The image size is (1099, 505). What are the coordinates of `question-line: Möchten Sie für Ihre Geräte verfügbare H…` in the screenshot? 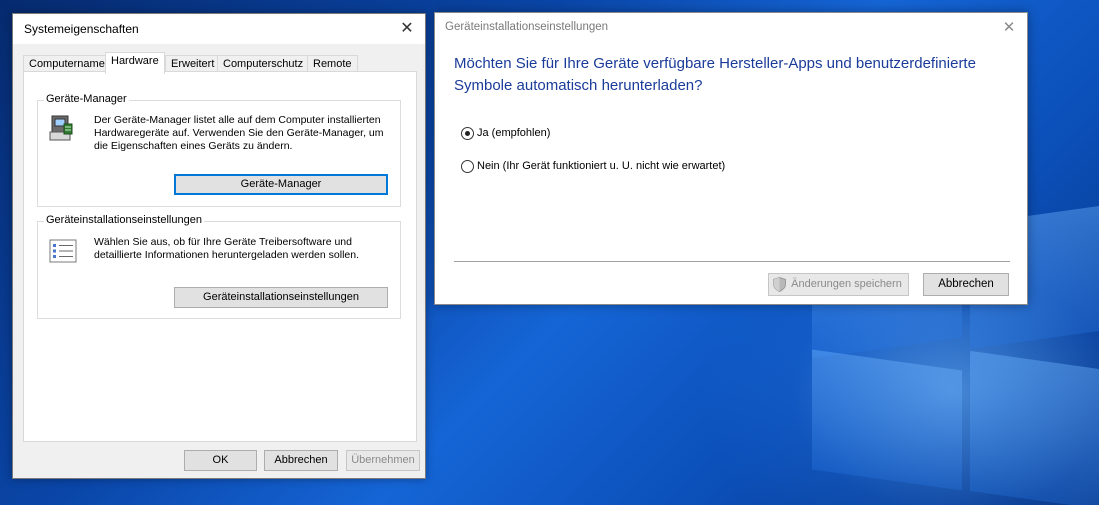 It's located at (715, 63).